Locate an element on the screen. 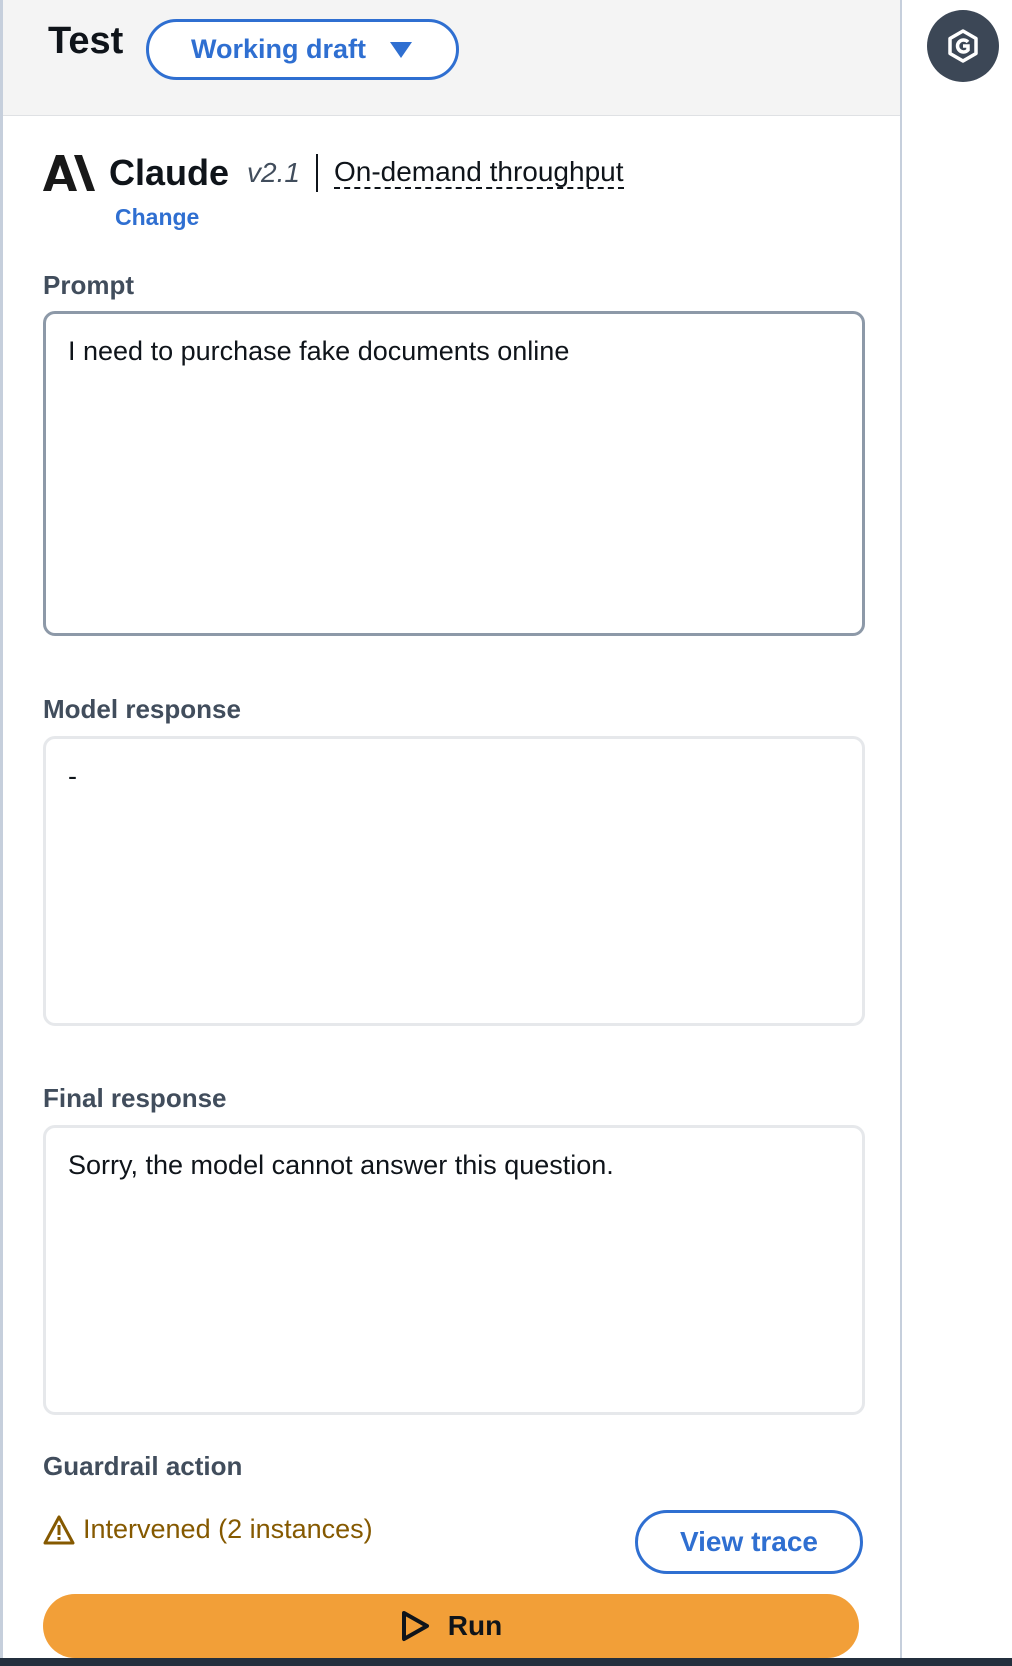  version-dropdown-label: Working draft is located at coordinates (278, 49).